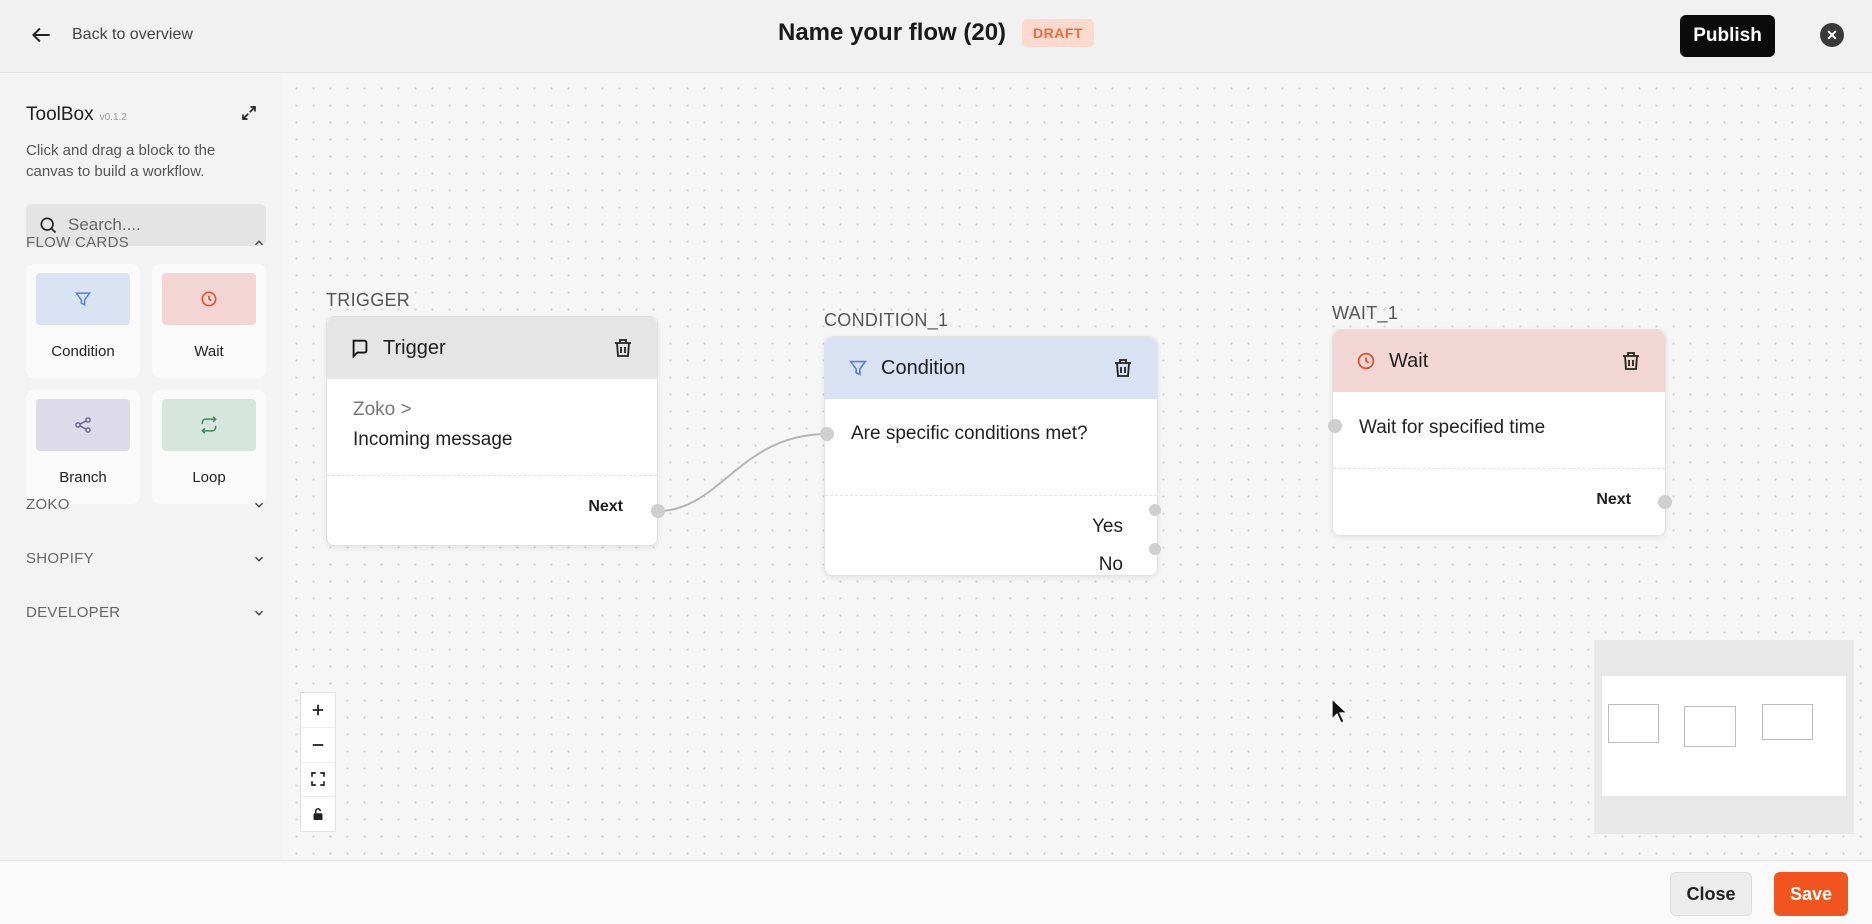 The height and width of the screenshot is (924, 1872). Describe the element at coordinates (1107, 526) in the screenshot. I see `yes-output-label: Yes` at that location.